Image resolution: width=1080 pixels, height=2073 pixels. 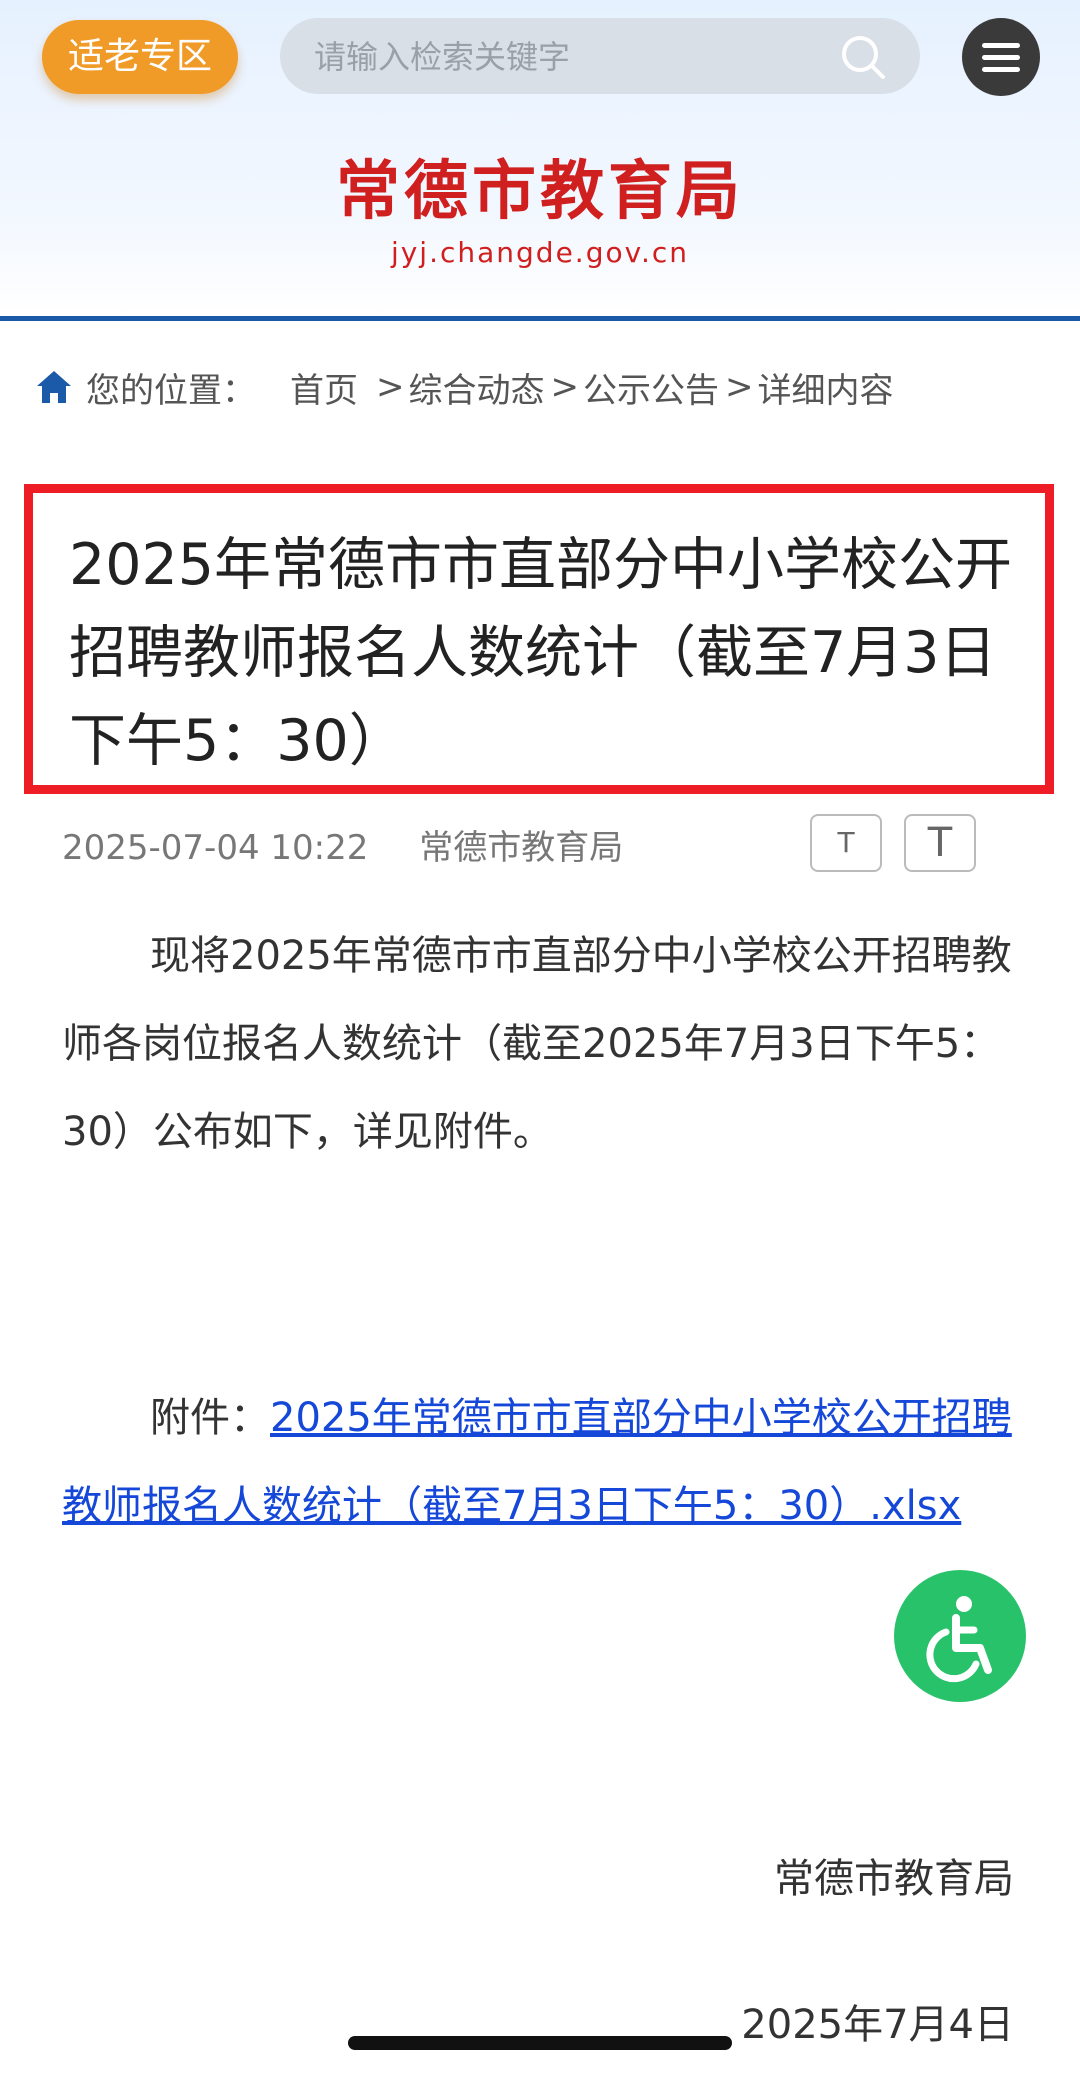 I want to click on publisher: 常德市教育局, so click(x=521, y=848).